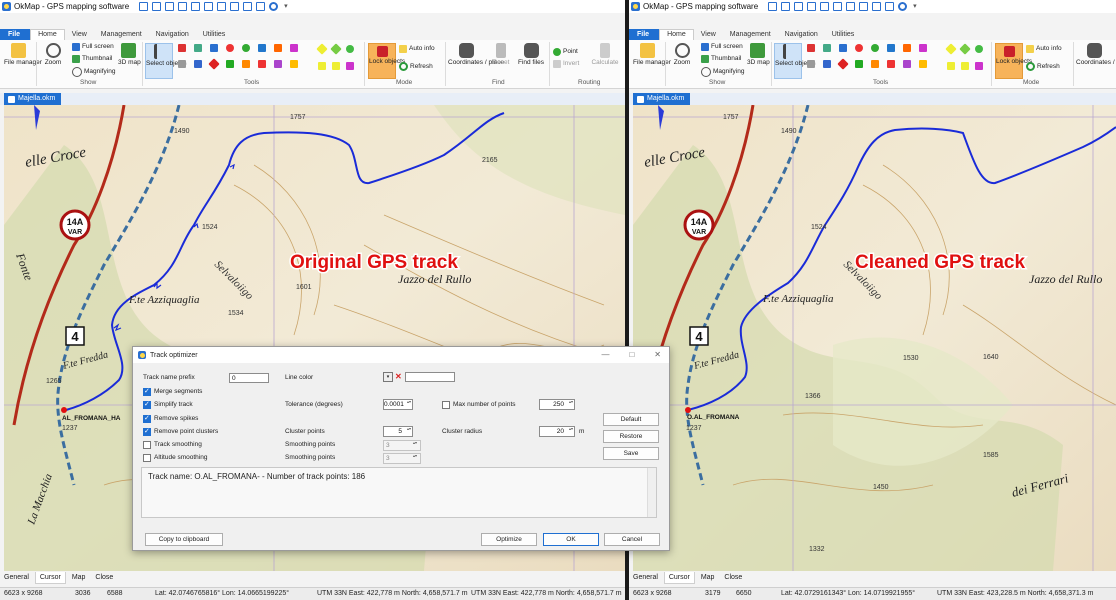  Describe the element at coordinates (249, 378) in the screenshot. I see `track-name-prefix-input` at that location.